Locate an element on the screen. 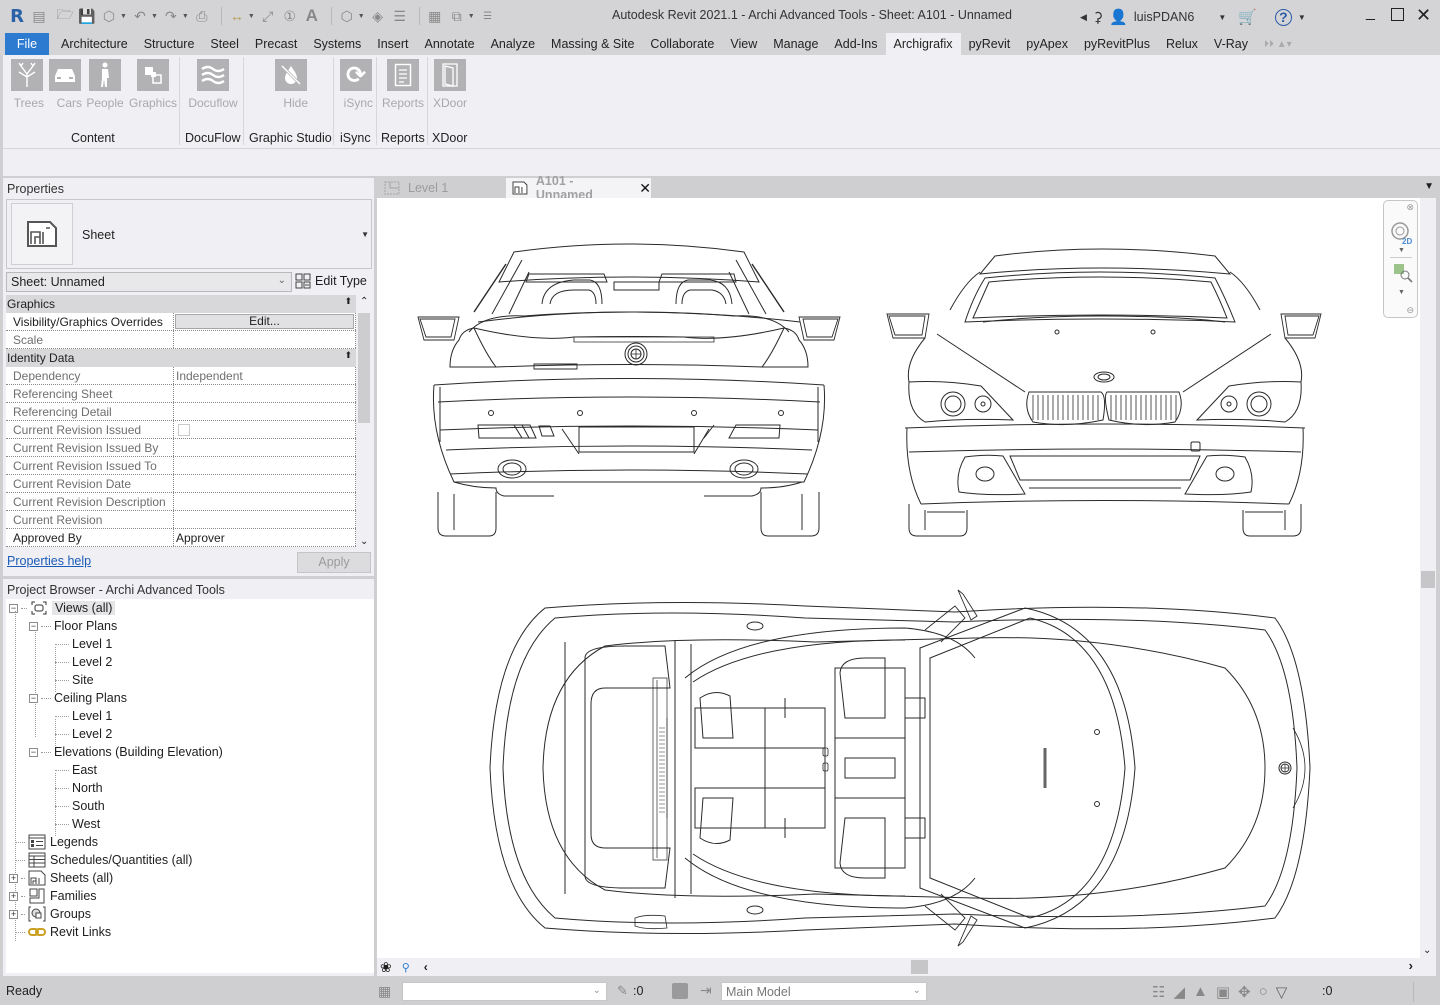  tab-v-ray: V-Ray is located at coordinates (1231, 44).